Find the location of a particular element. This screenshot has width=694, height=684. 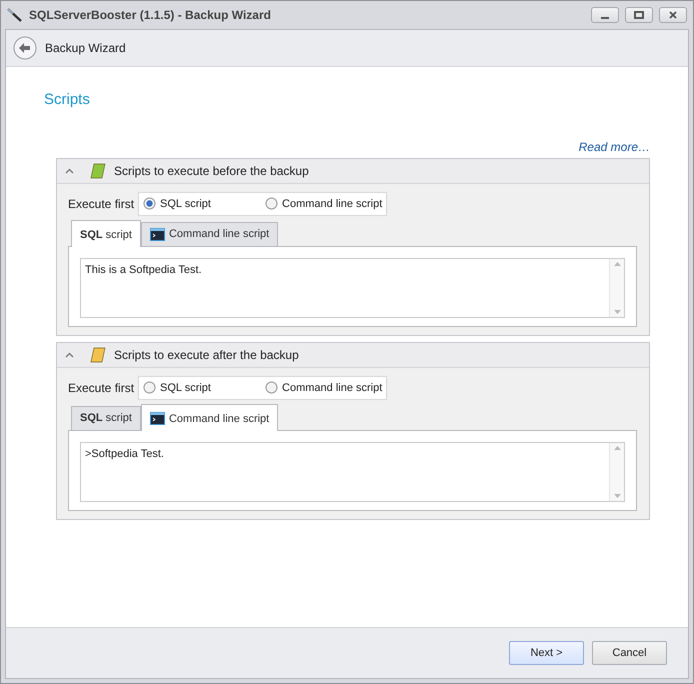

cancel-button: Cancel is located at coordinates (629, 653).